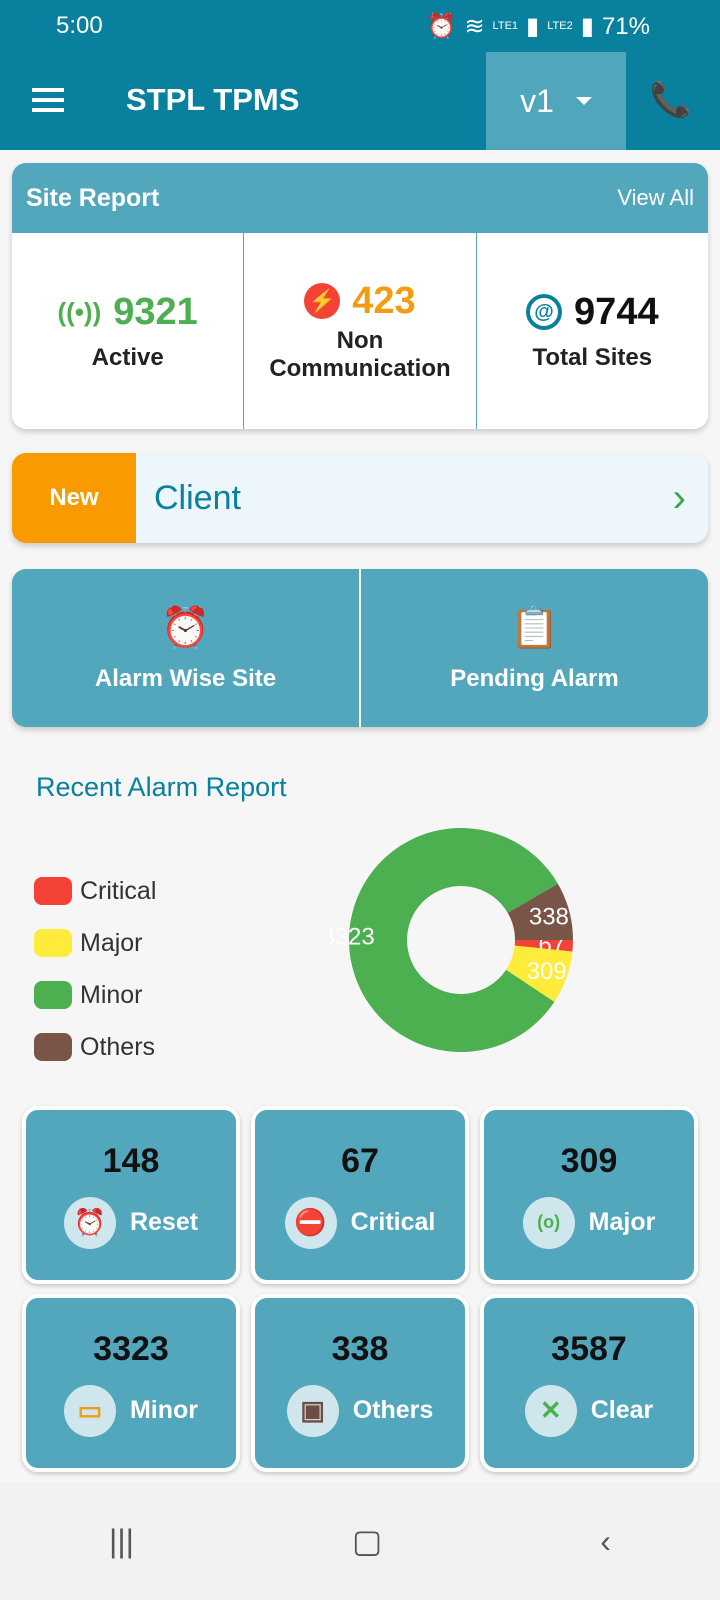 This screenshot has height=1600, width=720. What do you see at coordinates (95, 943) in the screenshot?
I see `legend-item: Major` at bounding box center [95, 943].